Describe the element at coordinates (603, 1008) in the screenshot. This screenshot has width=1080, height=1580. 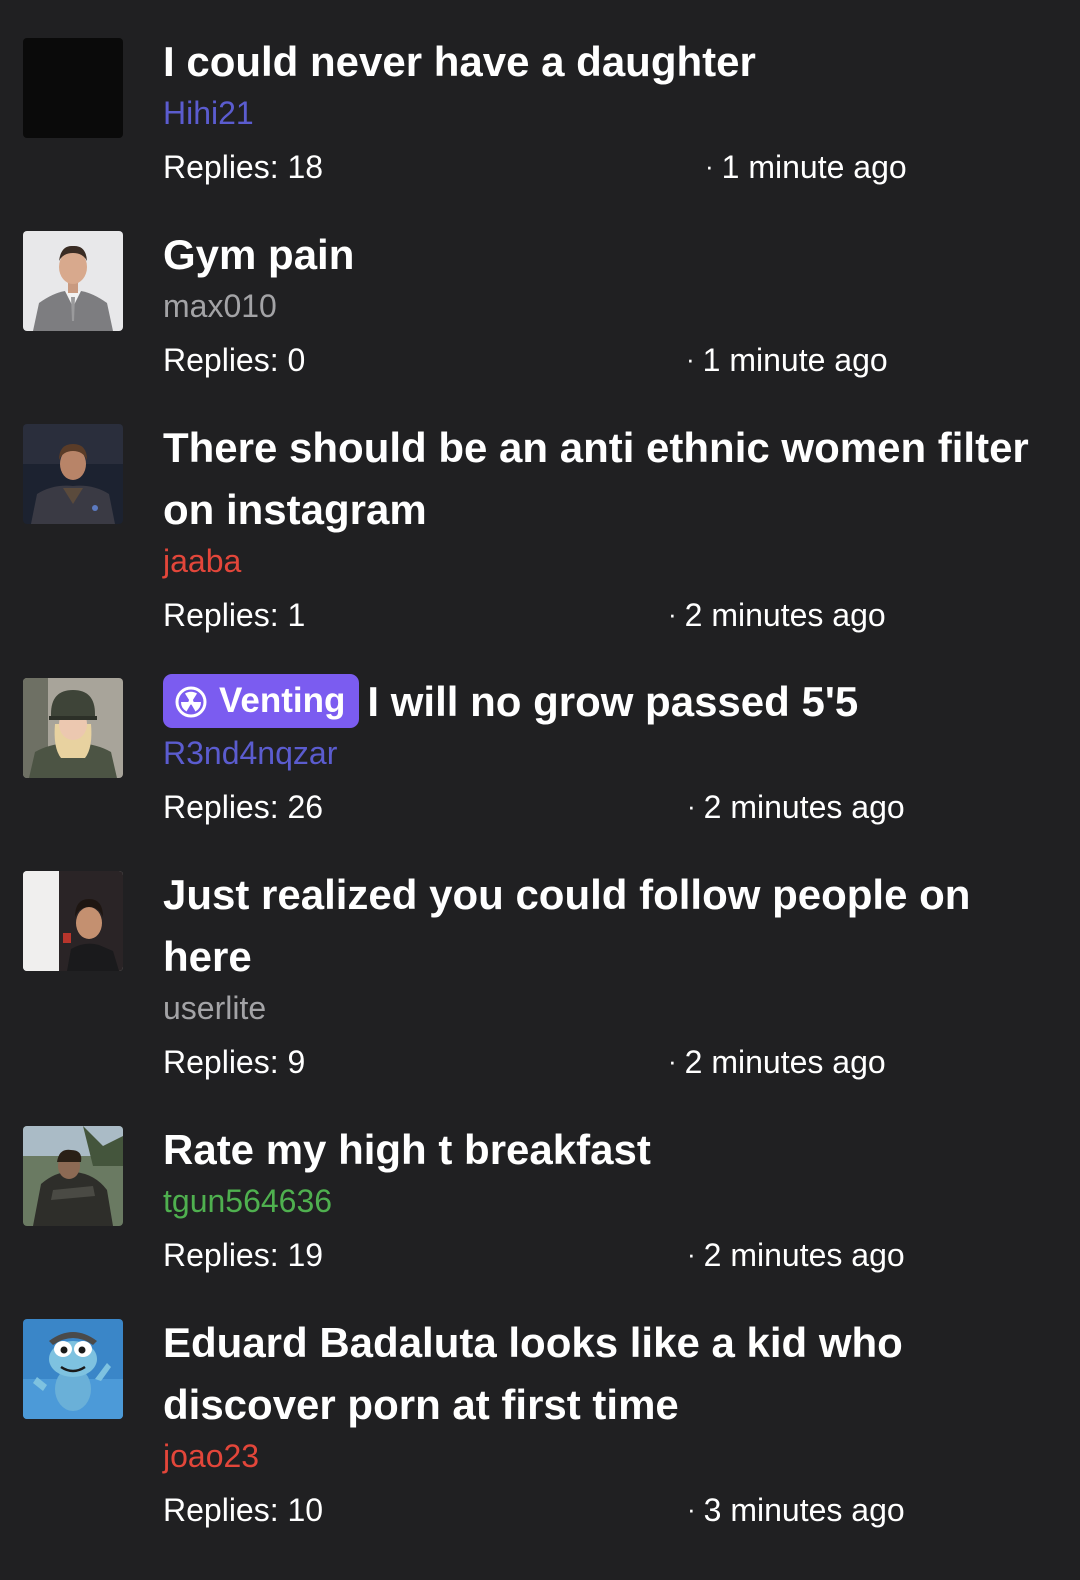
I see `thread-username: userlite` at that location.